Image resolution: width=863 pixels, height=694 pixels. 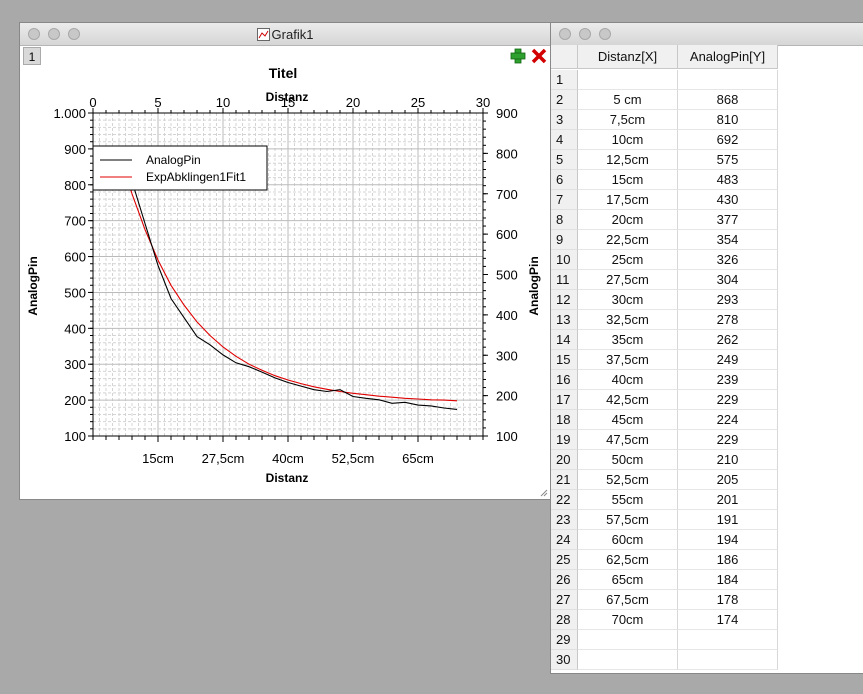 What do you see at coordinates (728, 120) in the screenshot?
I see `cell-analogpin: 810` at bounding box center [728, 120].